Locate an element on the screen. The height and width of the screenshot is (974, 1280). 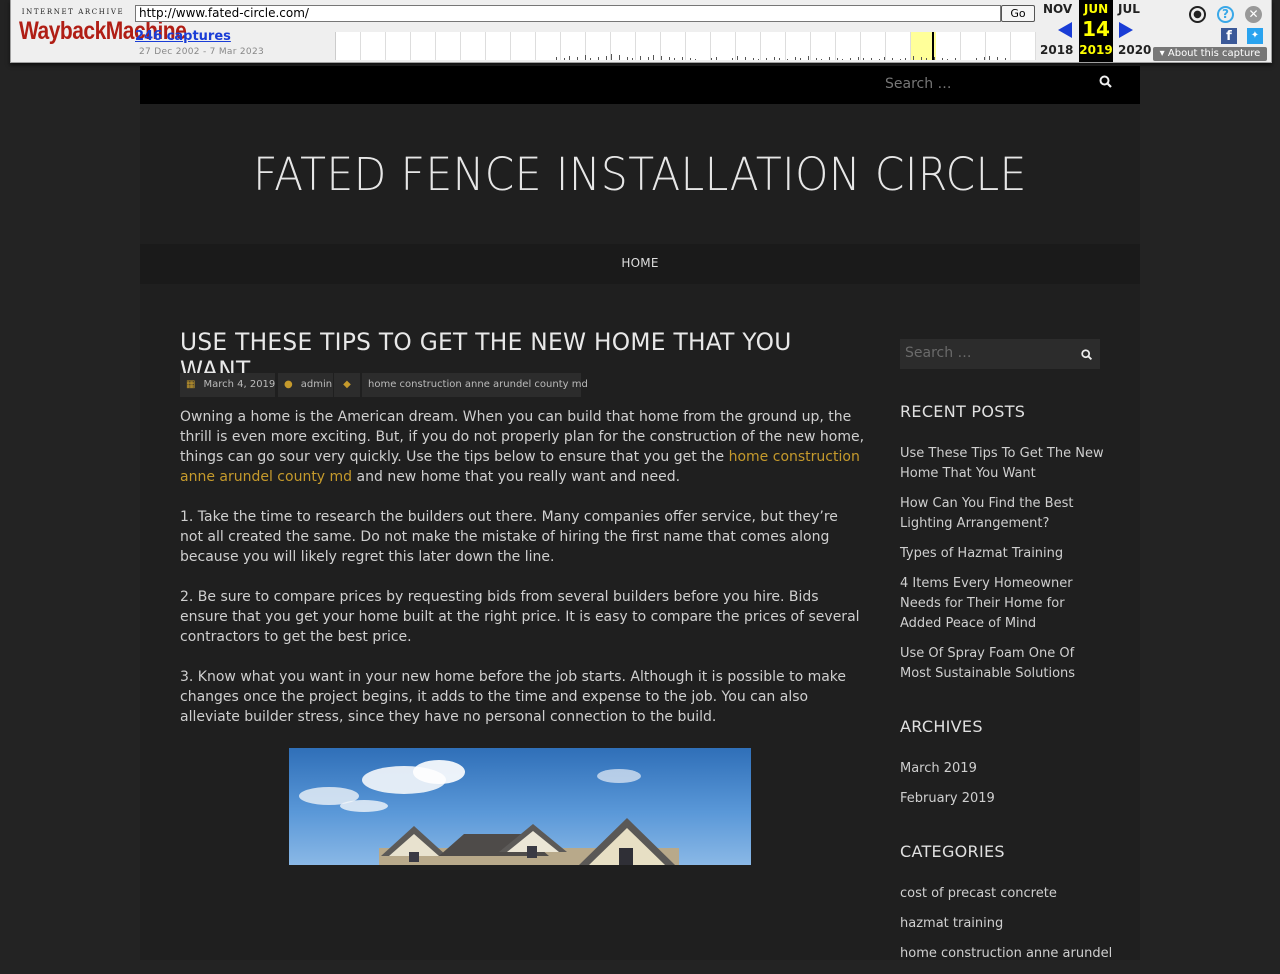
next-capture-arrow-icon is located at coordinates (1126, 30).